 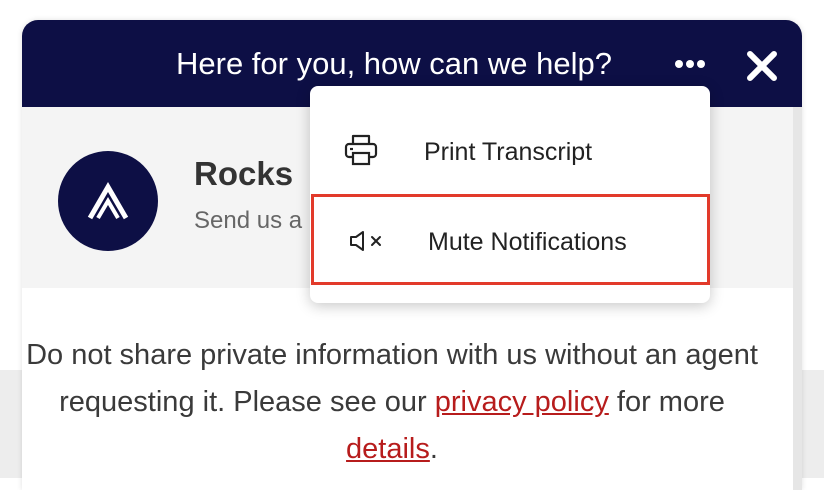 I want to click on close-icon, so click(x=762, y=66).